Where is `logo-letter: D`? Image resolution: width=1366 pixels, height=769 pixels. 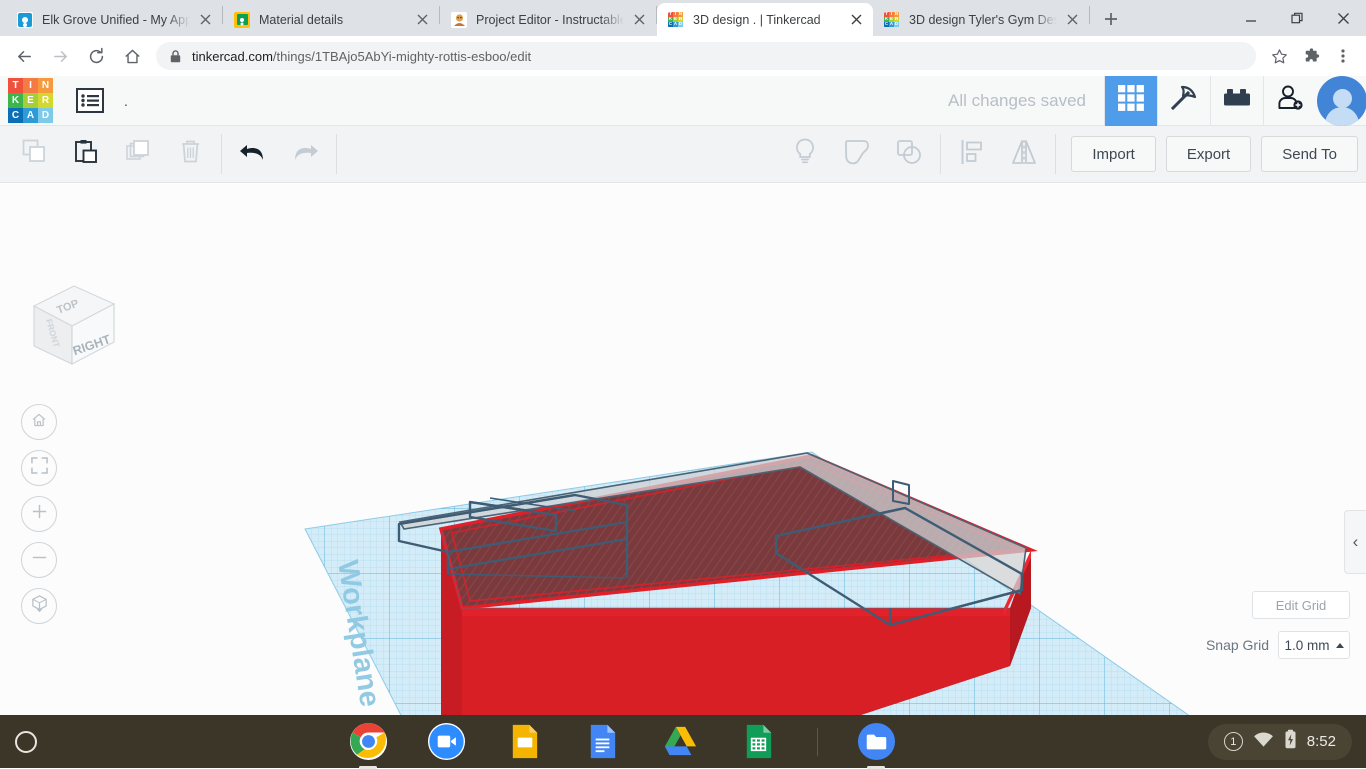 logo-letter: D is located at coordinates (45, 115).